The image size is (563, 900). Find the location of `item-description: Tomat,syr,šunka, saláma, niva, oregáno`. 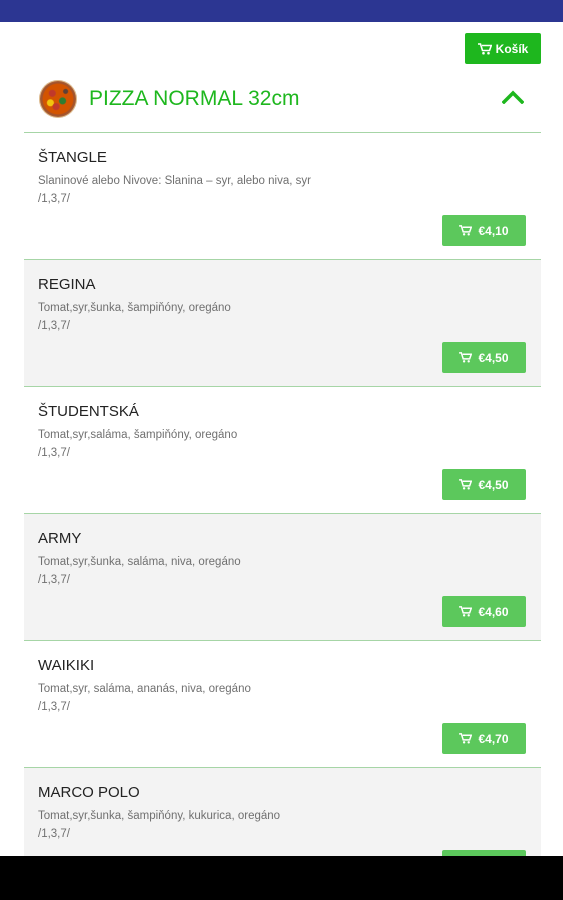

item-description: Tomat,syr,šunka, saláma, niva, oregáno is located at coordinates (139, 562).